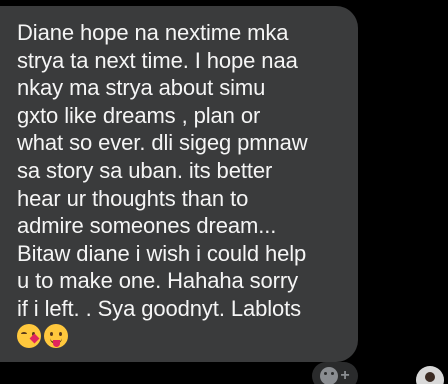  What do you see at coordinates (159, 308) in the screenshot?
I see `message-line: if i left. . Sya goodnyt. Lablots` at bounding box center [159, 308].